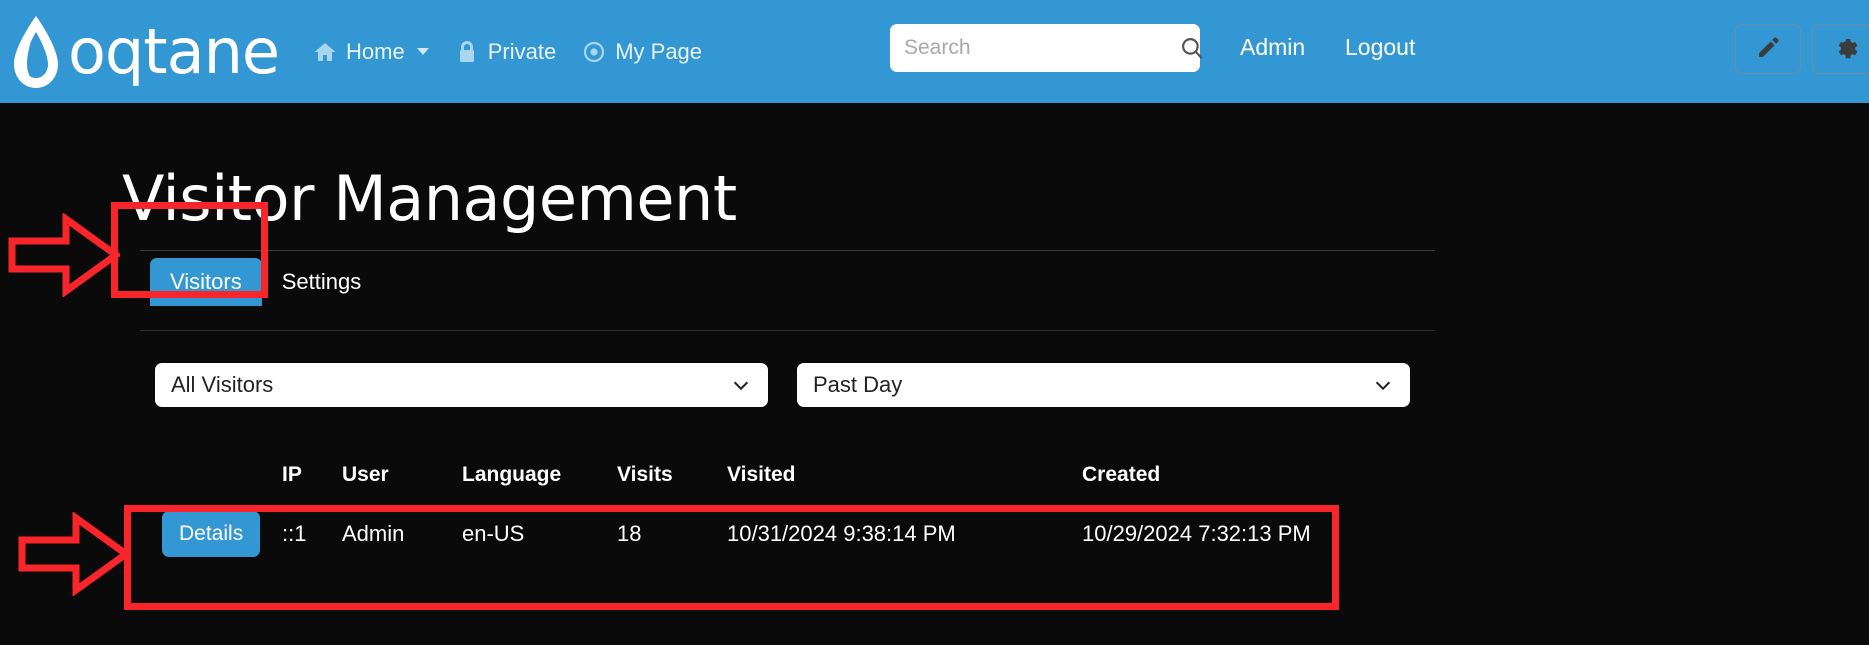  I want to click on brand-logo: oqtane, so click(145, 51).